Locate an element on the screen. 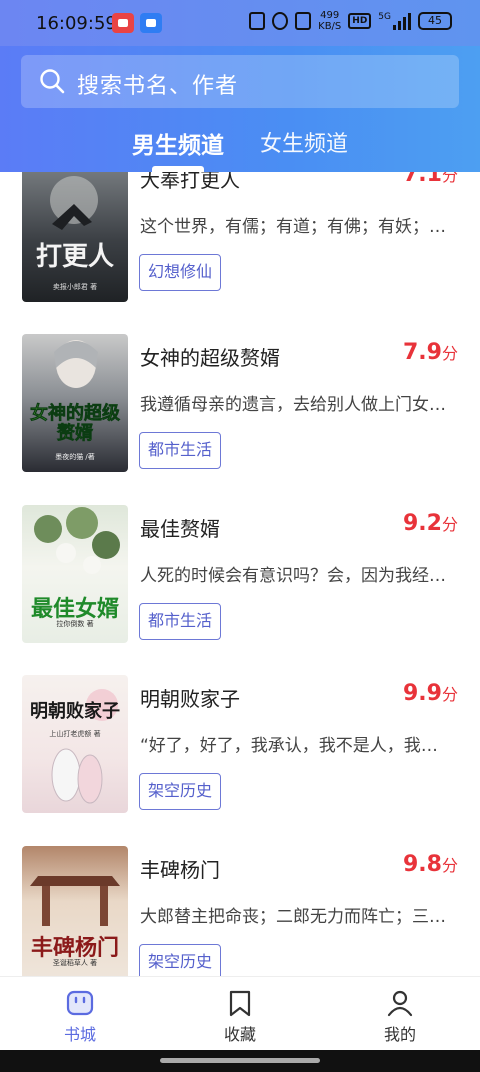 This screenshot has width=480, height=1072. book-cover: 打更人 卖报小郎君 著 is located at coordinates (75, 237).